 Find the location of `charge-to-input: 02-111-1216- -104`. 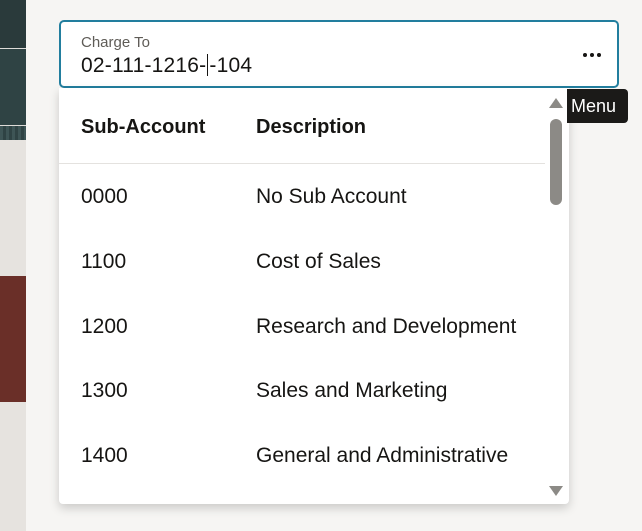

charge-to-input: 02-111-1216- -104 is located at coordinates (166, 66).